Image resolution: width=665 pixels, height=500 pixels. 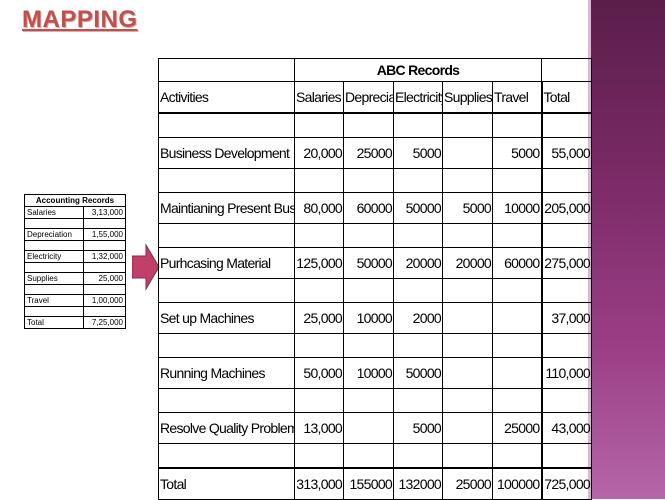 I want to click on activity-name: Maintianing Present Business, so click(x=226, y=208).